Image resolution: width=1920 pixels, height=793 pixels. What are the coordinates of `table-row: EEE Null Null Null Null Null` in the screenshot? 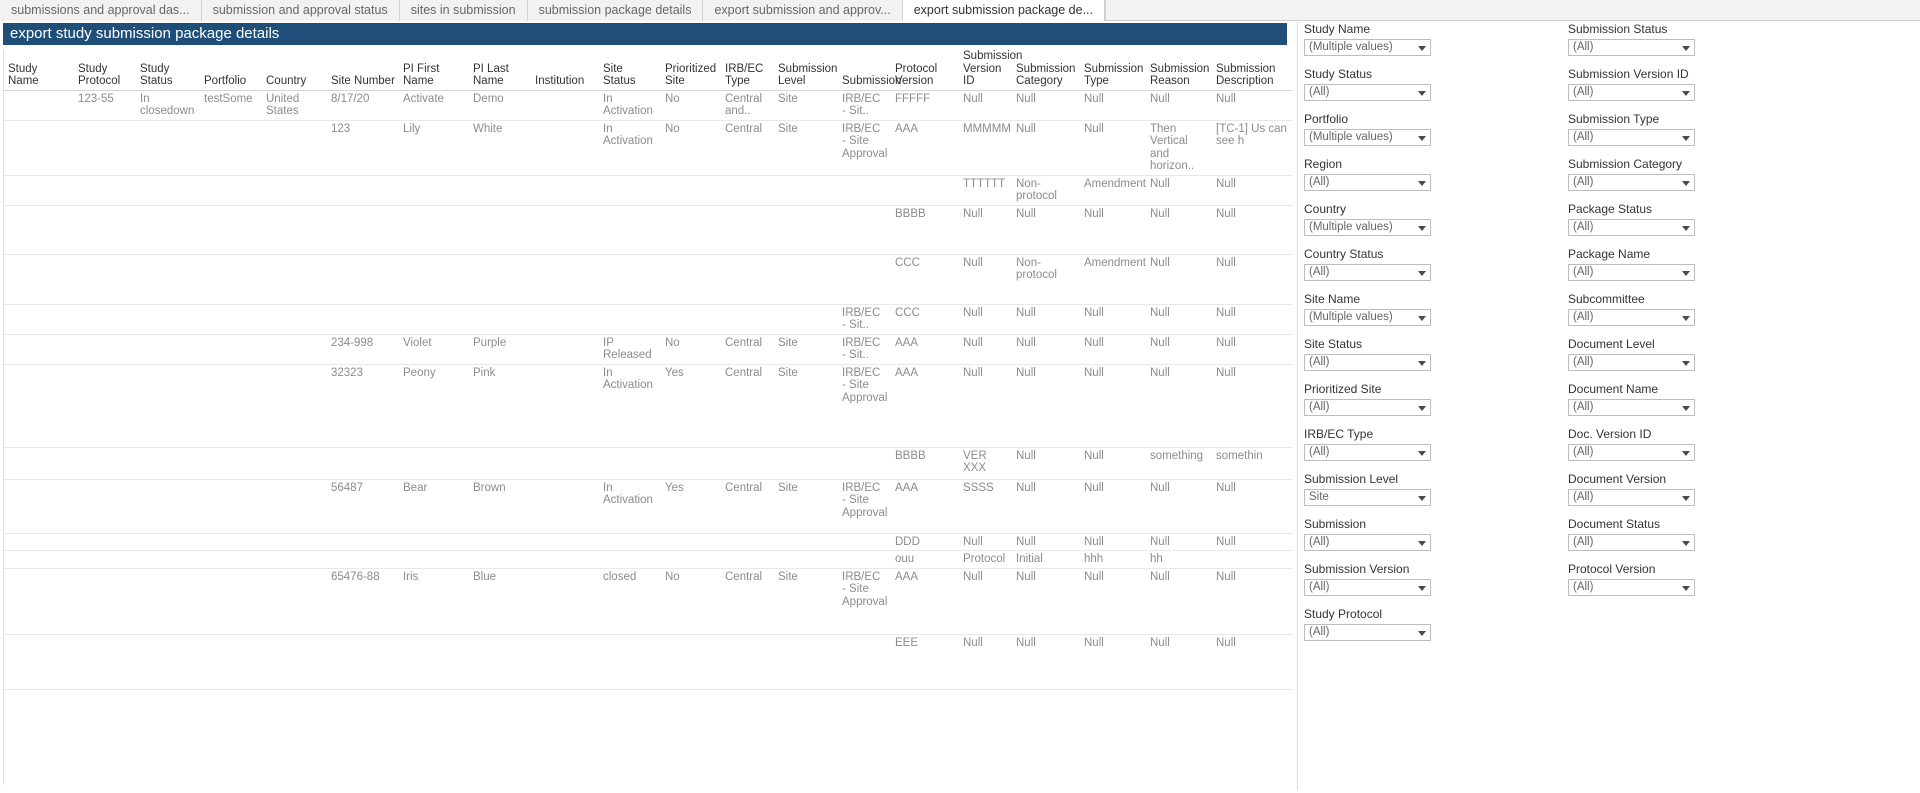 It's located at (648, 662).